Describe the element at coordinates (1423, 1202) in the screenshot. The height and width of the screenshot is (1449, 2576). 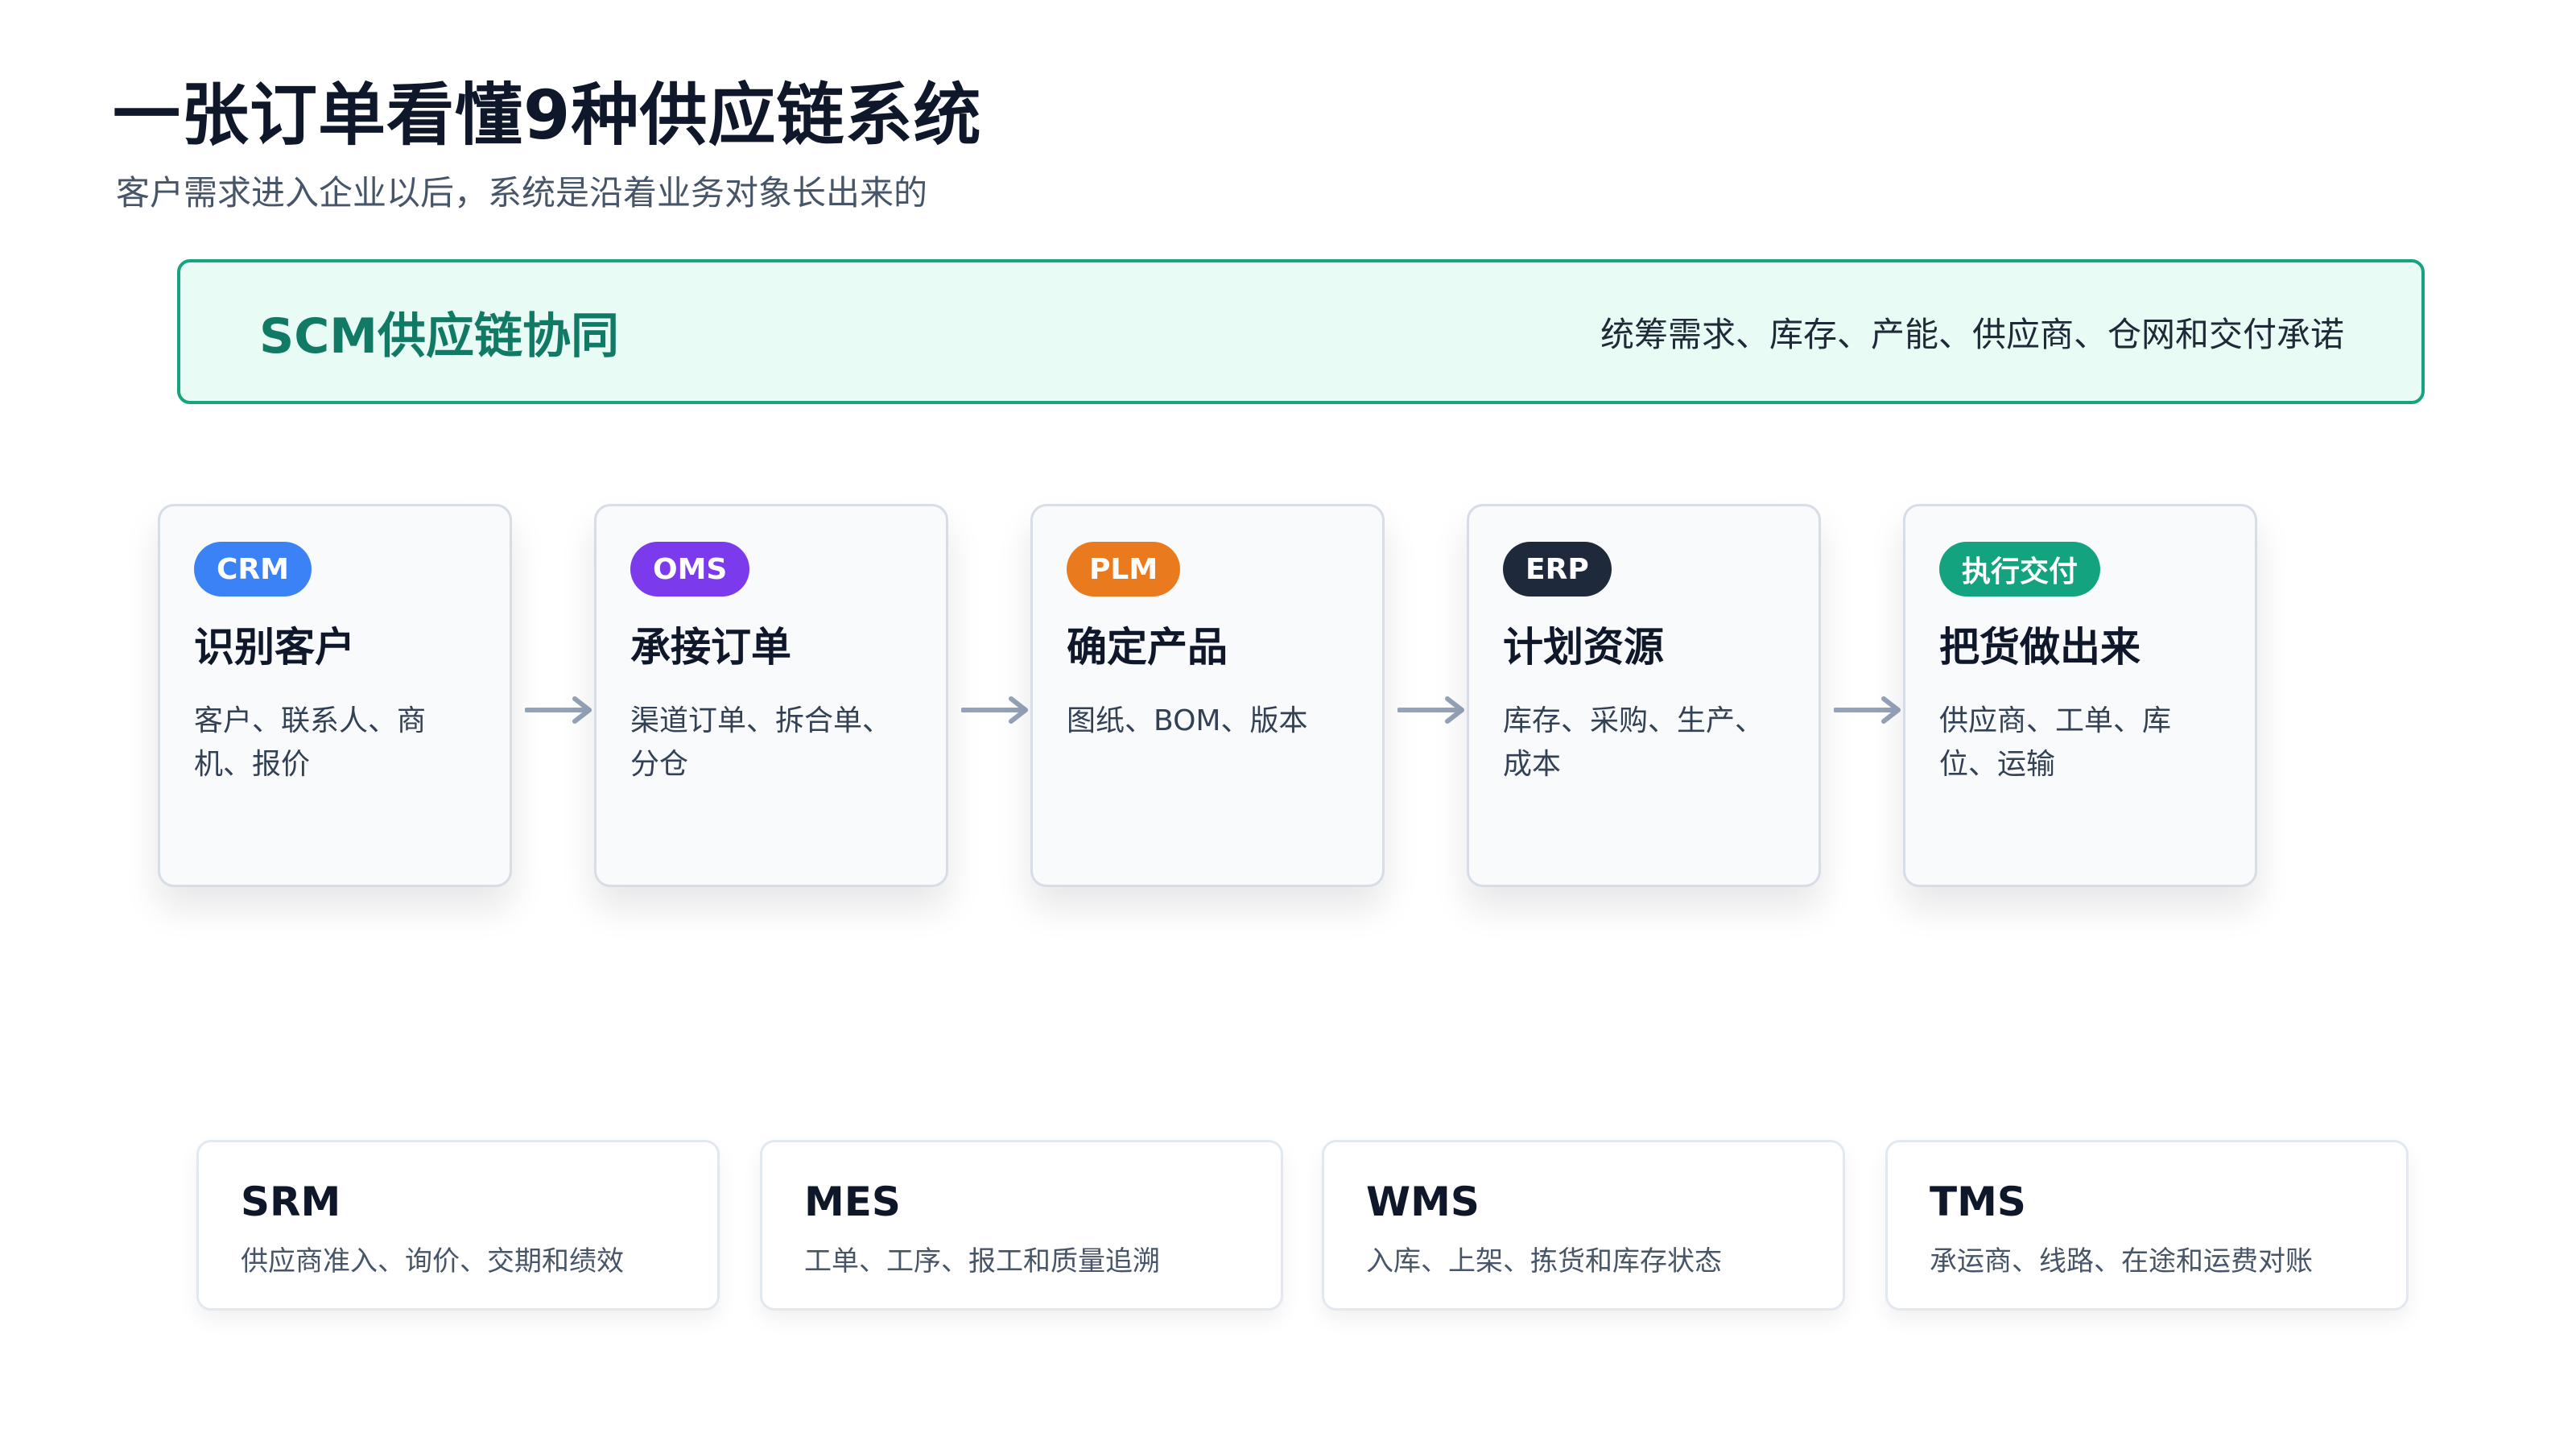
I see `system-name: WMS` at that location.